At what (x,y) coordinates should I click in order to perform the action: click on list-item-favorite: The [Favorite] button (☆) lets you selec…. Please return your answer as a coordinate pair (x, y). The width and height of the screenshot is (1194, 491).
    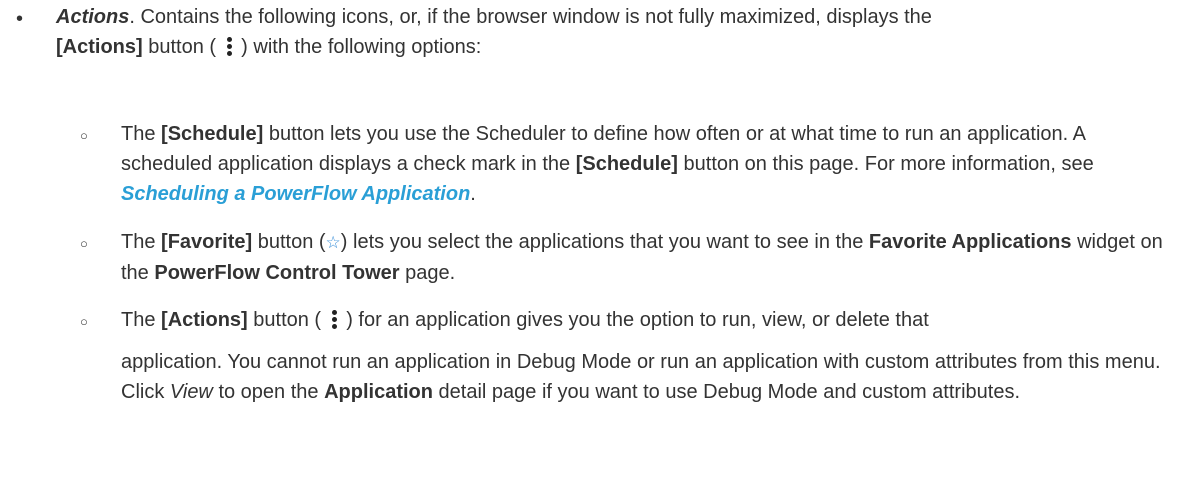
    Looking at the image, I should click on (651, 257).